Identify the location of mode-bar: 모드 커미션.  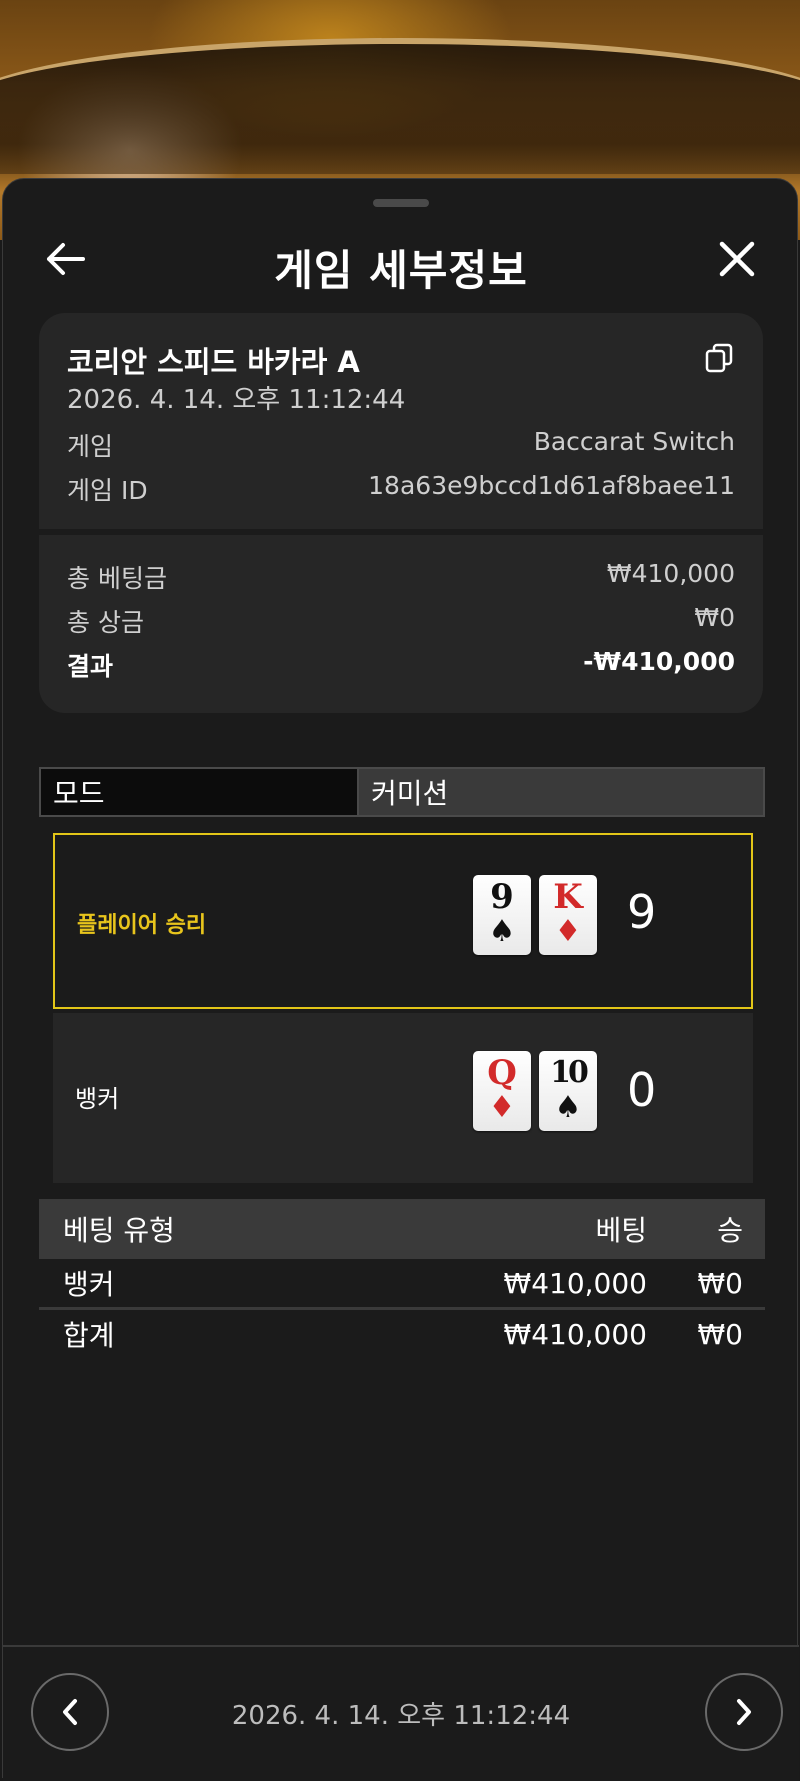
(402, 792).